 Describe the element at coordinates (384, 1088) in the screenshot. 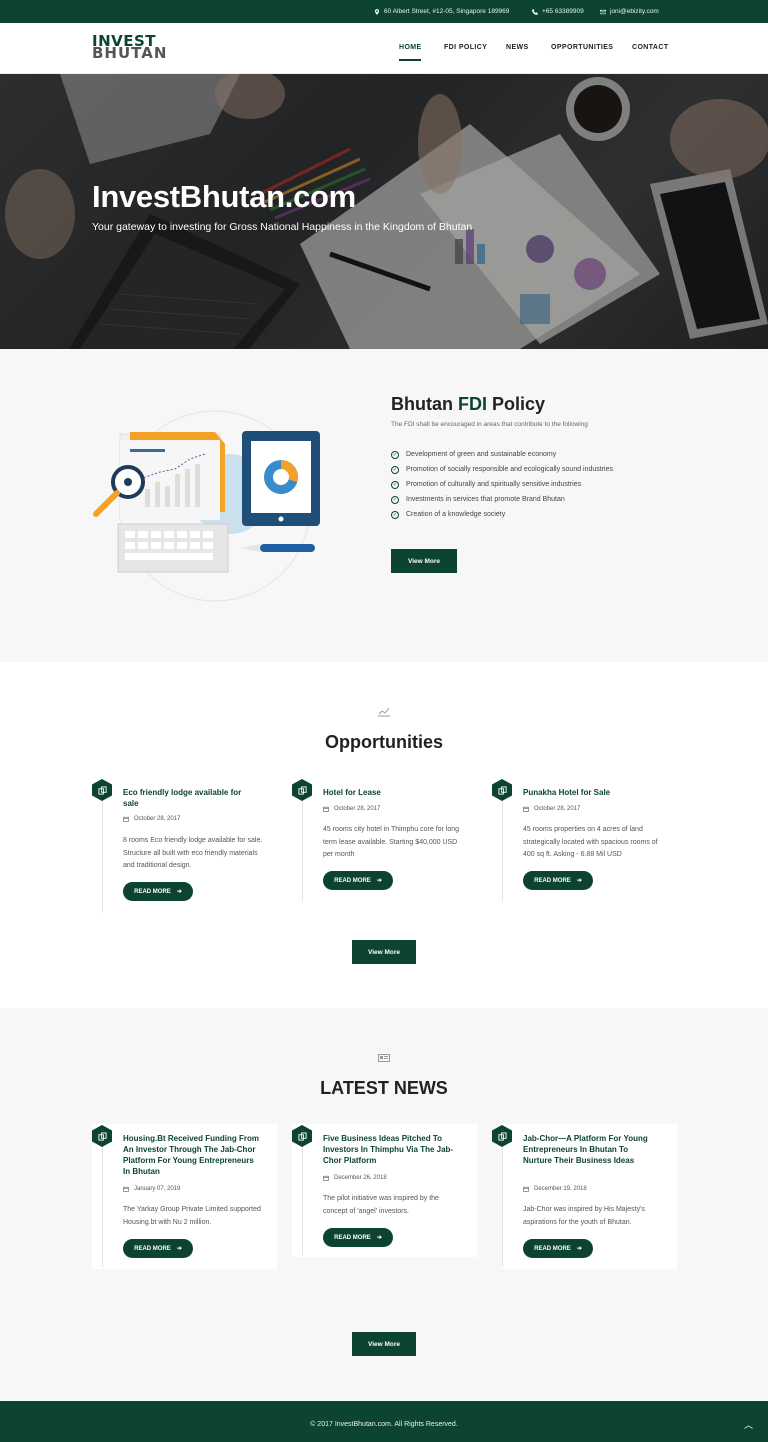

I see `latest-news-title: LATEST NEWS` at that location.